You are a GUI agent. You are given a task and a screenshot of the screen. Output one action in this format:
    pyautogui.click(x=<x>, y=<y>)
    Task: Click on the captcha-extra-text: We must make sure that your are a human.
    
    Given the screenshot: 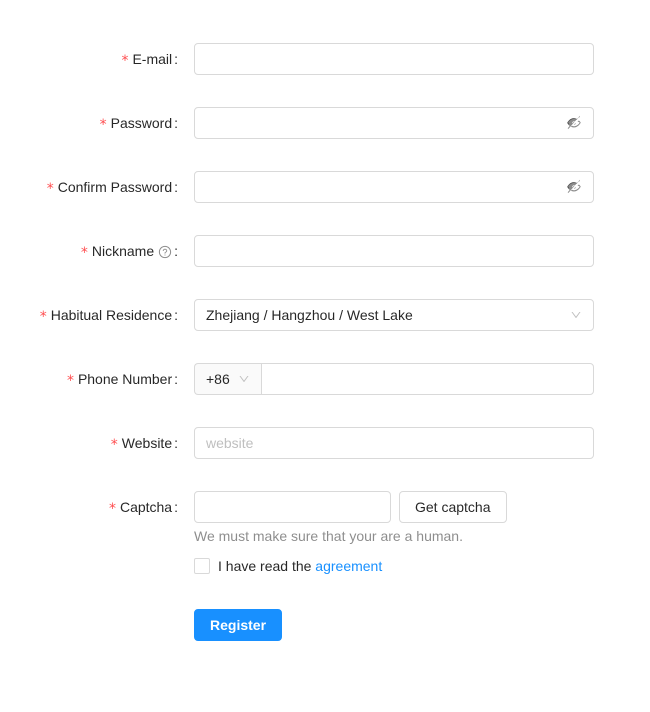 What is the action you would take?
    pyautogui.click(x=328, y=536)
    